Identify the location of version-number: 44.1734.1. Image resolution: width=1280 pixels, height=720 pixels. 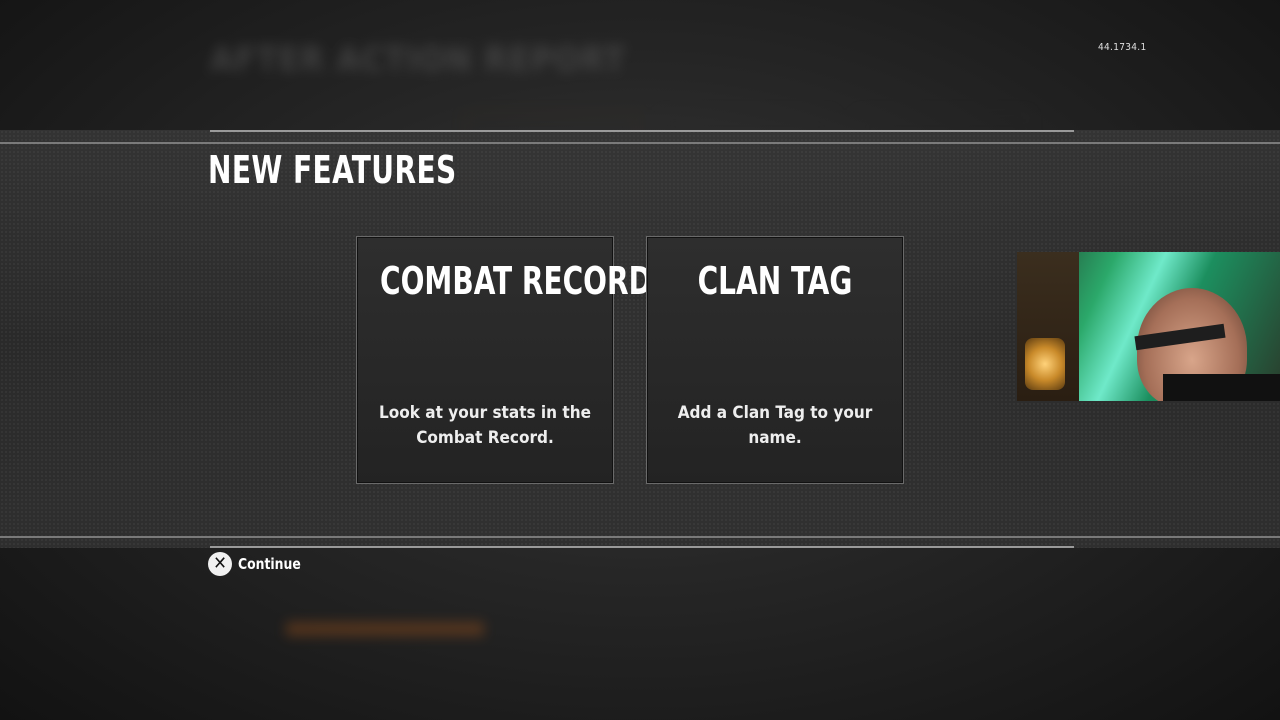
(1122, 47).